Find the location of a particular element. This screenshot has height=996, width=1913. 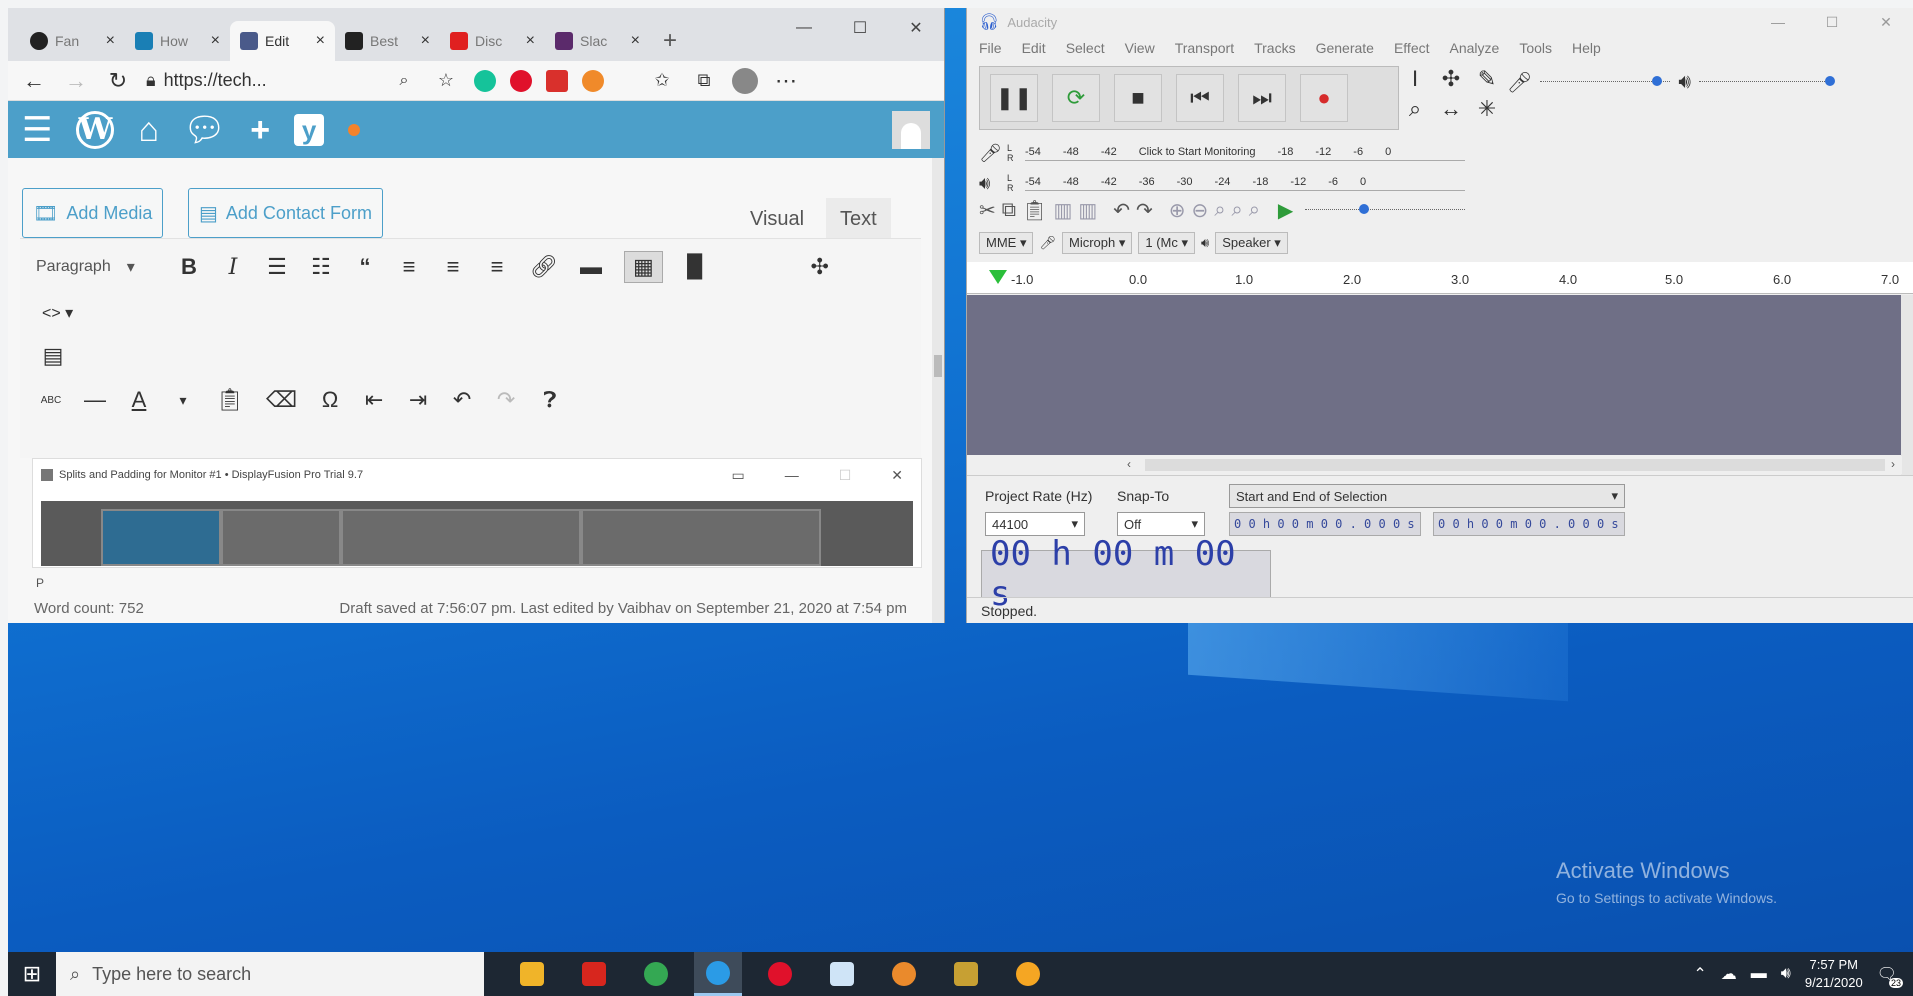

show-hidden-icons-icon: ⌃ is located at coordinates (1699, 974).